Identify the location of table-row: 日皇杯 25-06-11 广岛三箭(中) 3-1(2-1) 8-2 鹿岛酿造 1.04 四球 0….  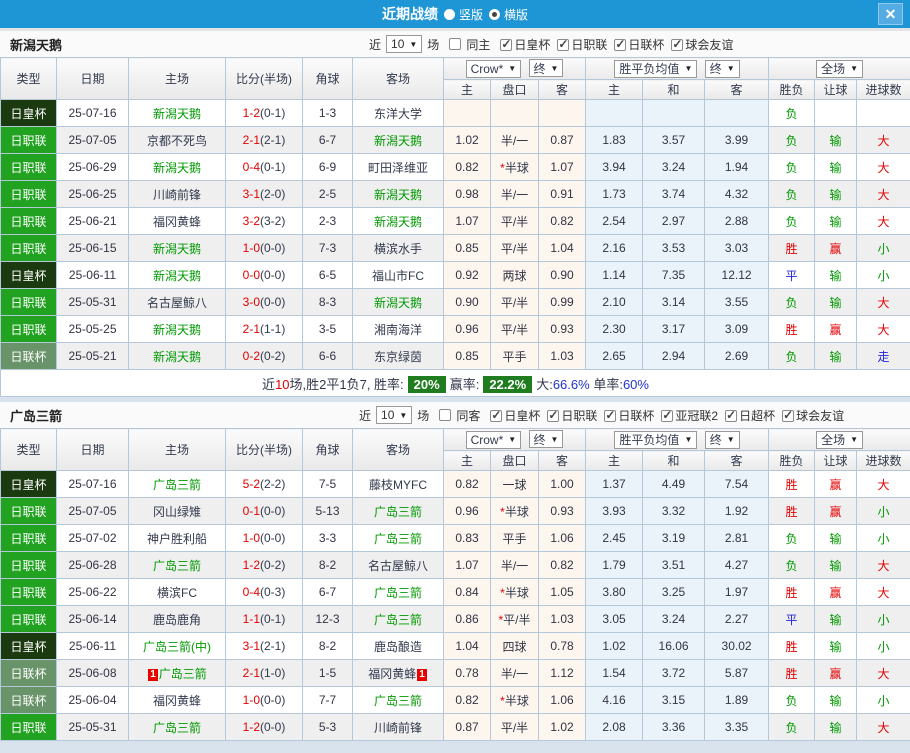
(455, 646).